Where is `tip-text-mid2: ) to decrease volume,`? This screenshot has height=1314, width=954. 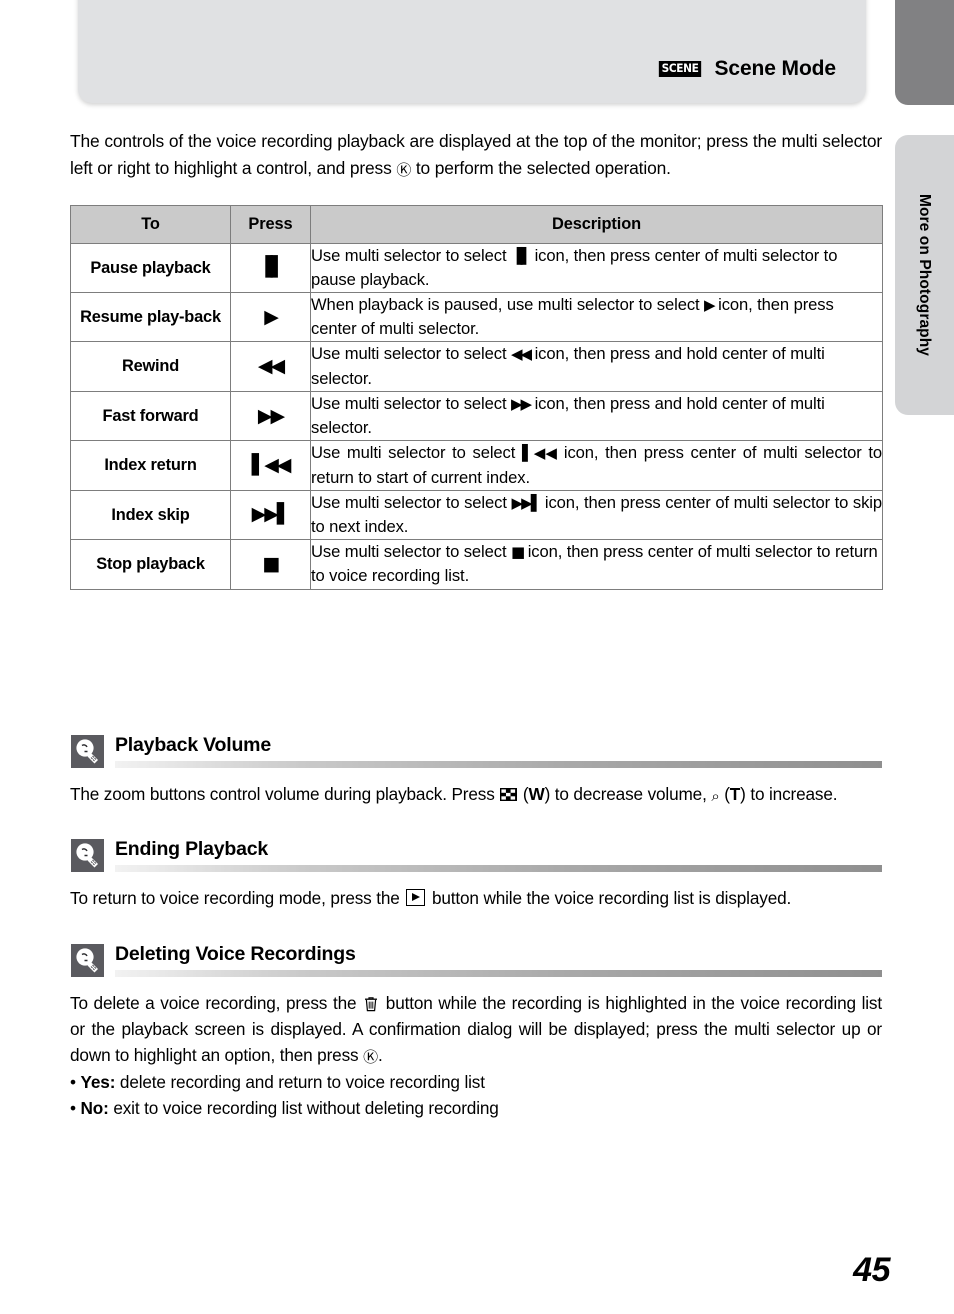 tip-text-mid2: ) to decrease volume, is located at coordinates (628, 793).